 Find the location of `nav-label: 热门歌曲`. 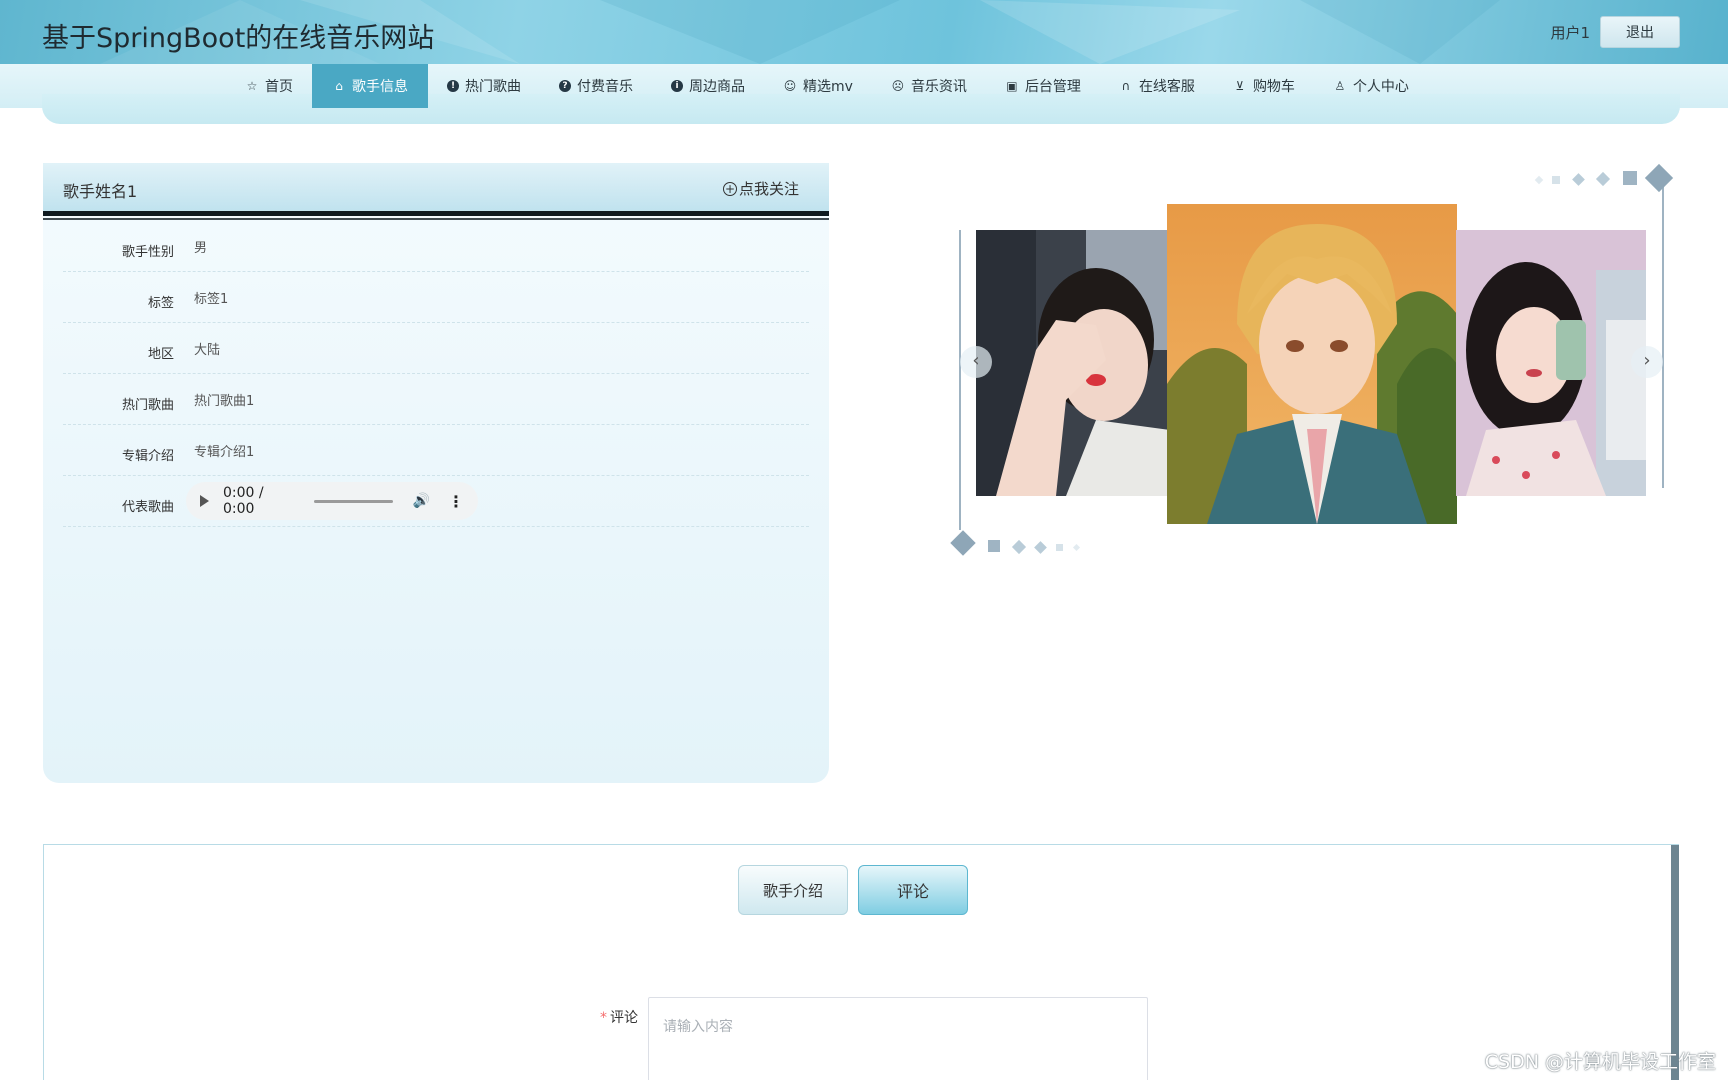

nav-label: 热门歌曲 is located at coordinates (493, 87).